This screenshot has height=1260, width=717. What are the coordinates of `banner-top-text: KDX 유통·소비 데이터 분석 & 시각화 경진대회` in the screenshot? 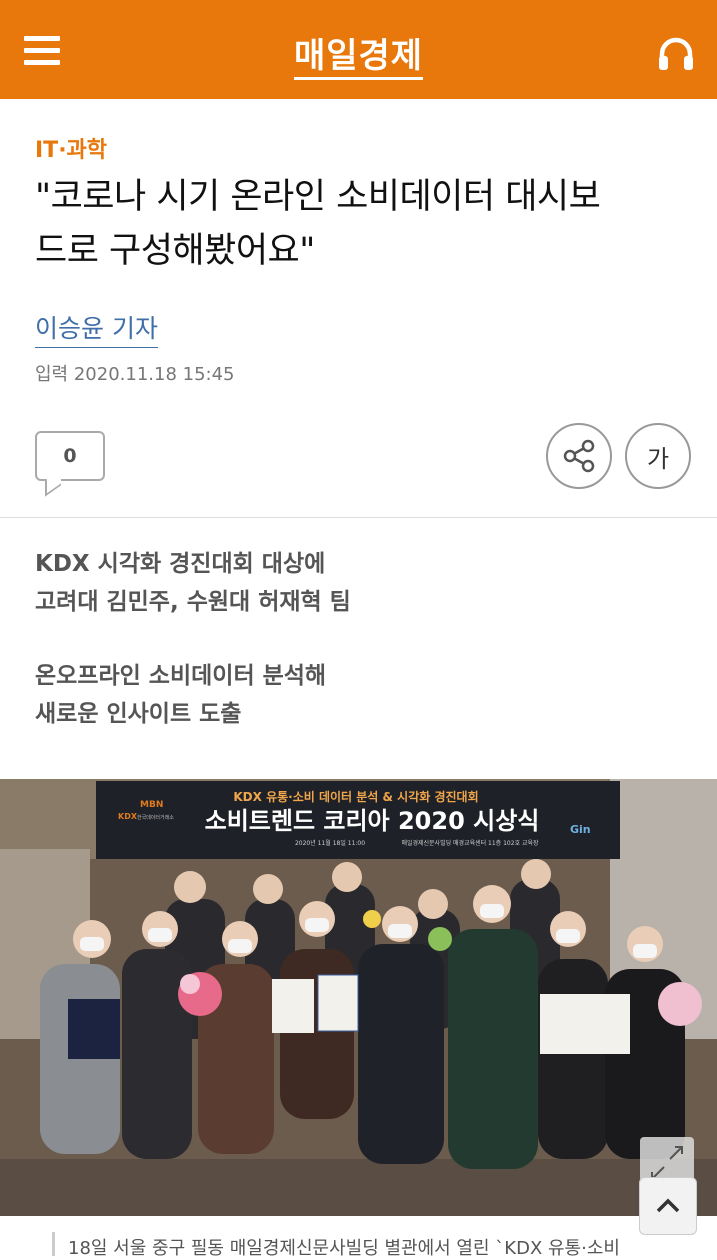 It's located at (355, 796).